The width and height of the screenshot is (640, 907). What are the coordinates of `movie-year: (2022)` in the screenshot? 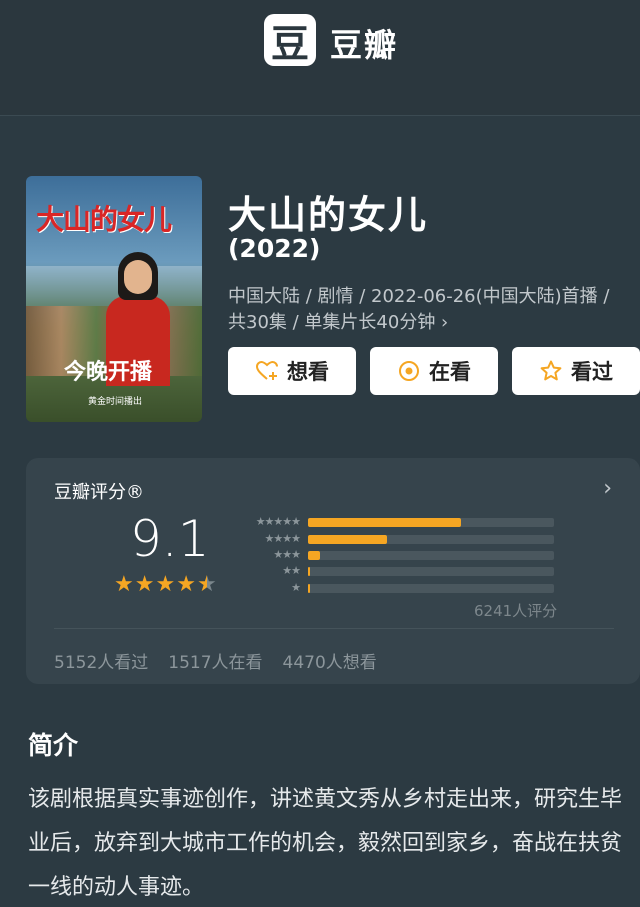 It's located at (274, 248).